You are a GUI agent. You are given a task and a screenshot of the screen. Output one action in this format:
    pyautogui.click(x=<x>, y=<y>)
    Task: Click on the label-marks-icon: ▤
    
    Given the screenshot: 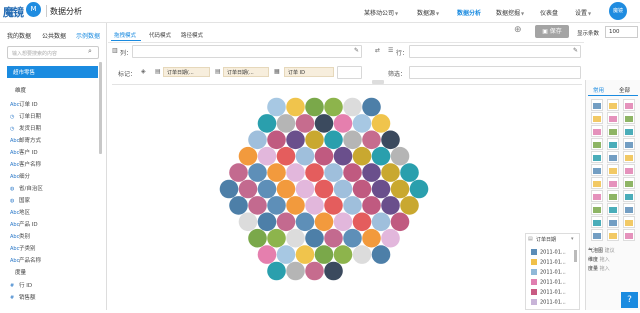 What is the action you would take?
    pyautogui.click(x=218, y=71)
    